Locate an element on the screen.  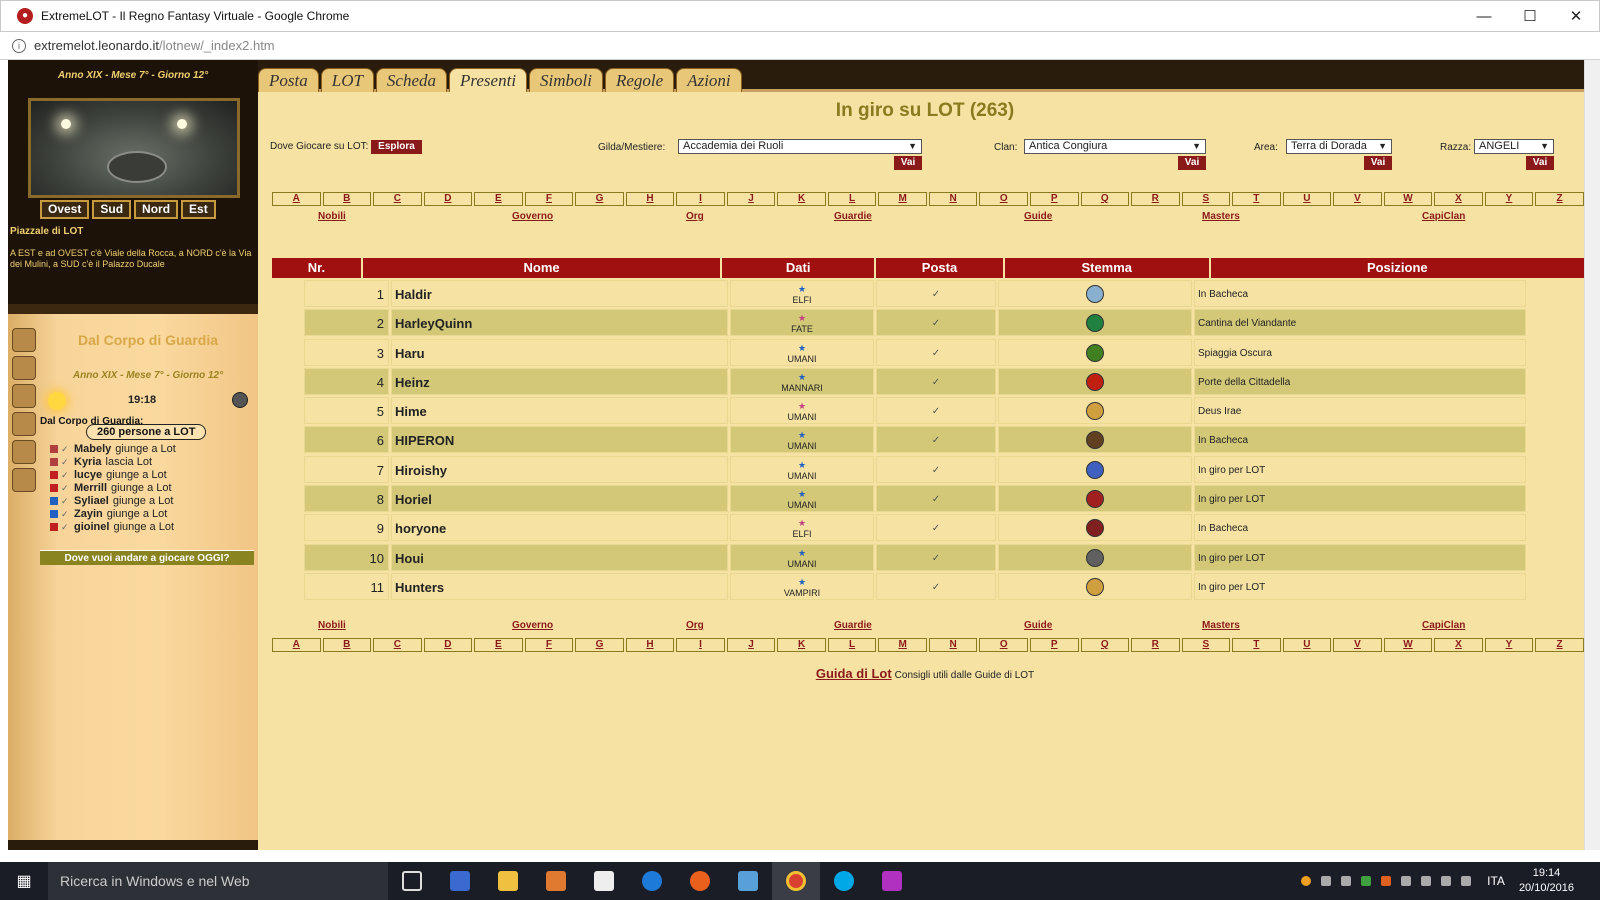
input-language: ITA is located at coordinates (1496, 881).